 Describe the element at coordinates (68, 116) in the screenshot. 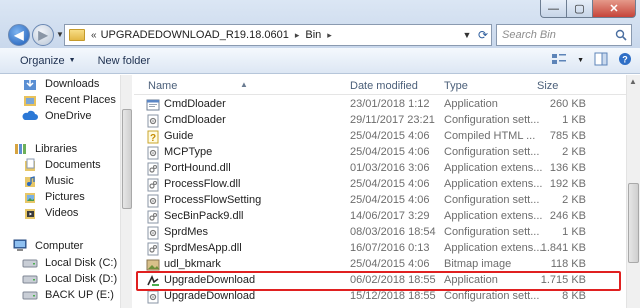

I see `sidebar-item-label: OneDrive` at that location.